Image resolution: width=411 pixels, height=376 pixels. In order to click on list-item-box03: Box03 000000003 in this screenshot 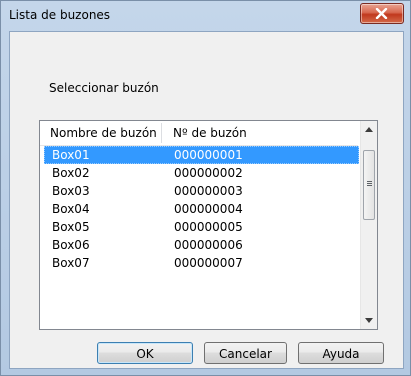, I will do `click(199, 191)`.